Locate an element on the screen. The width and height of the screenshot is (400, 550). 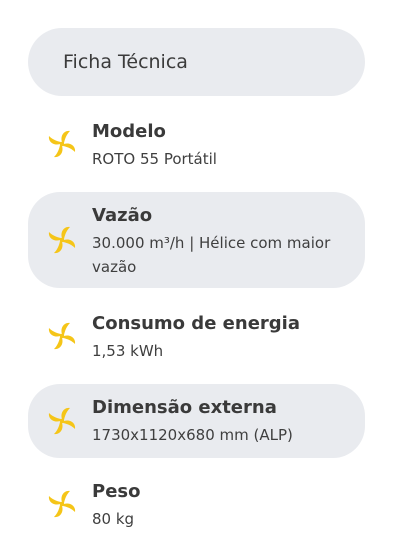
spec-item-consumo: Consumo de energia 1,53 kWh is located at coordinates (196, 336).